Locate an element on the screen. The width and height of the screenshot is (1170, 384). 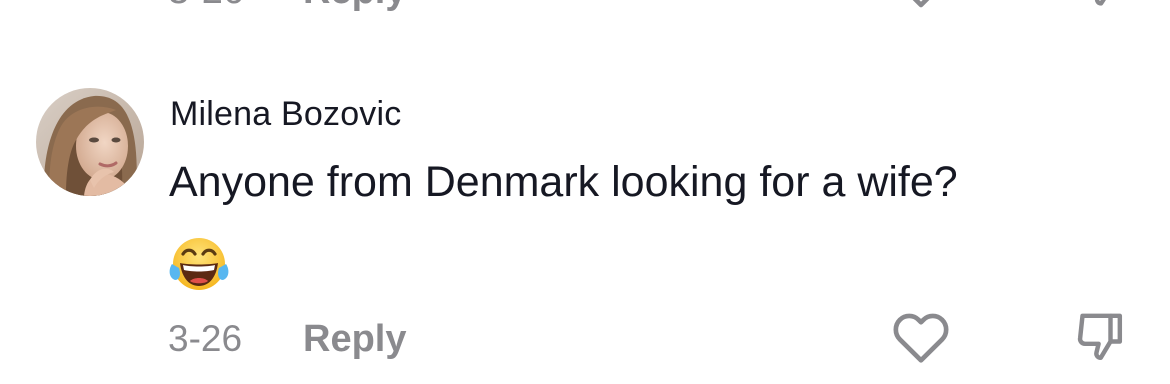
reply-button: Reply is located at coordinates (354, 339).